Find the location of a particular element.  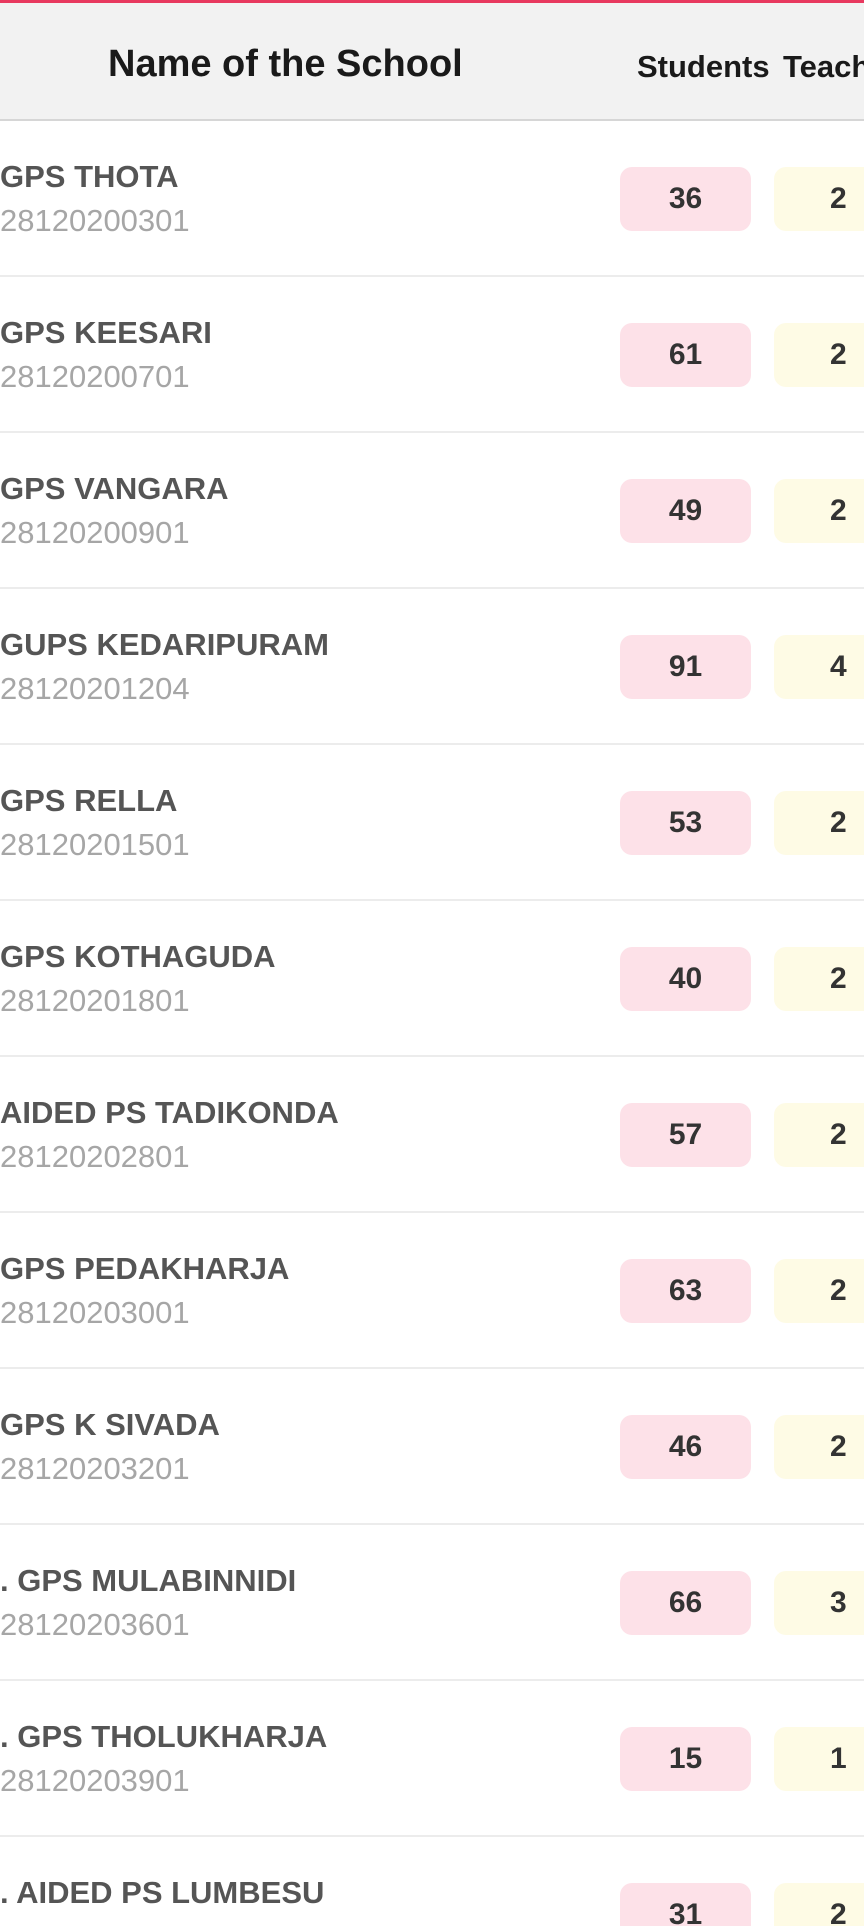

school-code: 28120203901 is located at coordinates (95, 1780).